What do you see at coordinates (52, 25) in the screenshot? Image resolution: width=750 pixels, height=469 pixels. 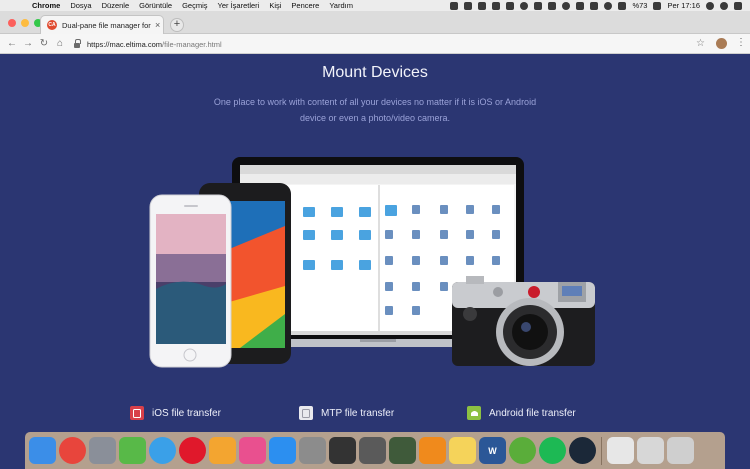 I see `tab-favicon-icon: CA` at bounding box center [52, 25].